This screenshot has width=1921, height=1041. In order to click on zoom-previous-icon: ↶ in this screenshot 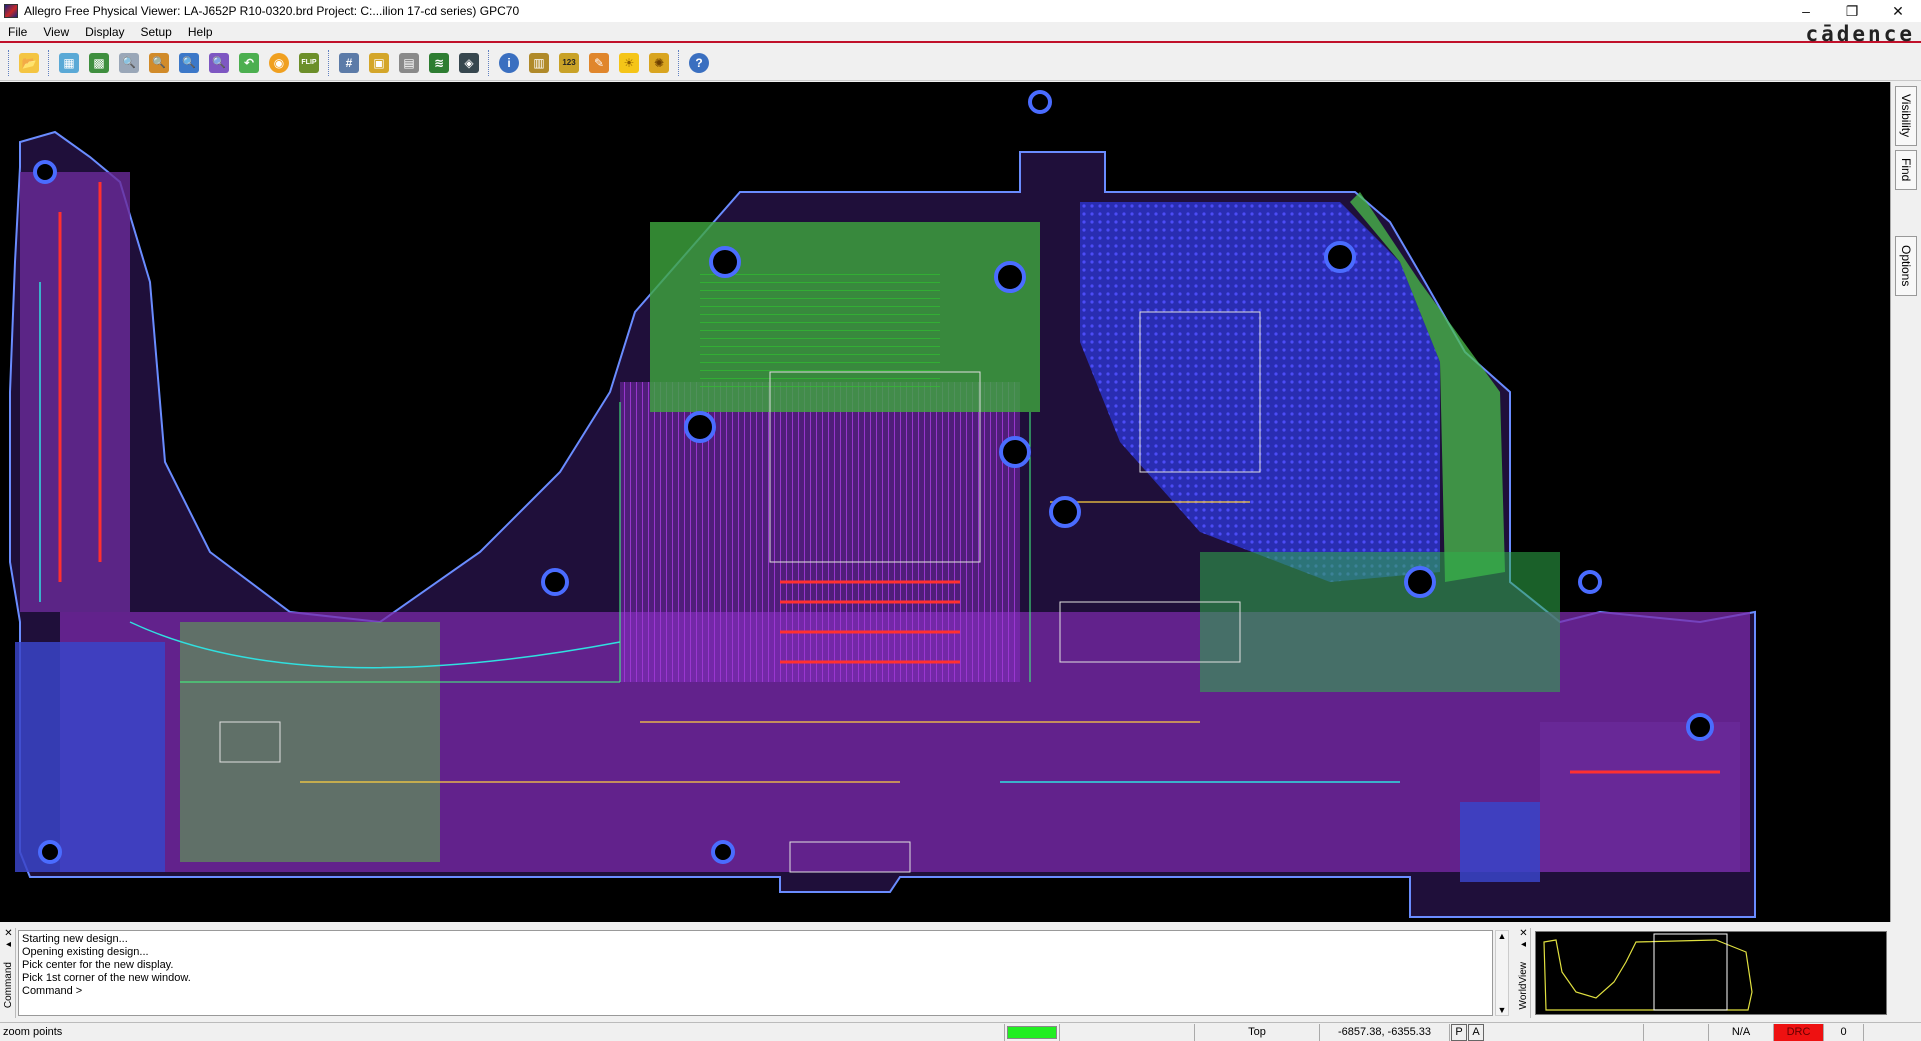, I will do `click(249, 62)`.